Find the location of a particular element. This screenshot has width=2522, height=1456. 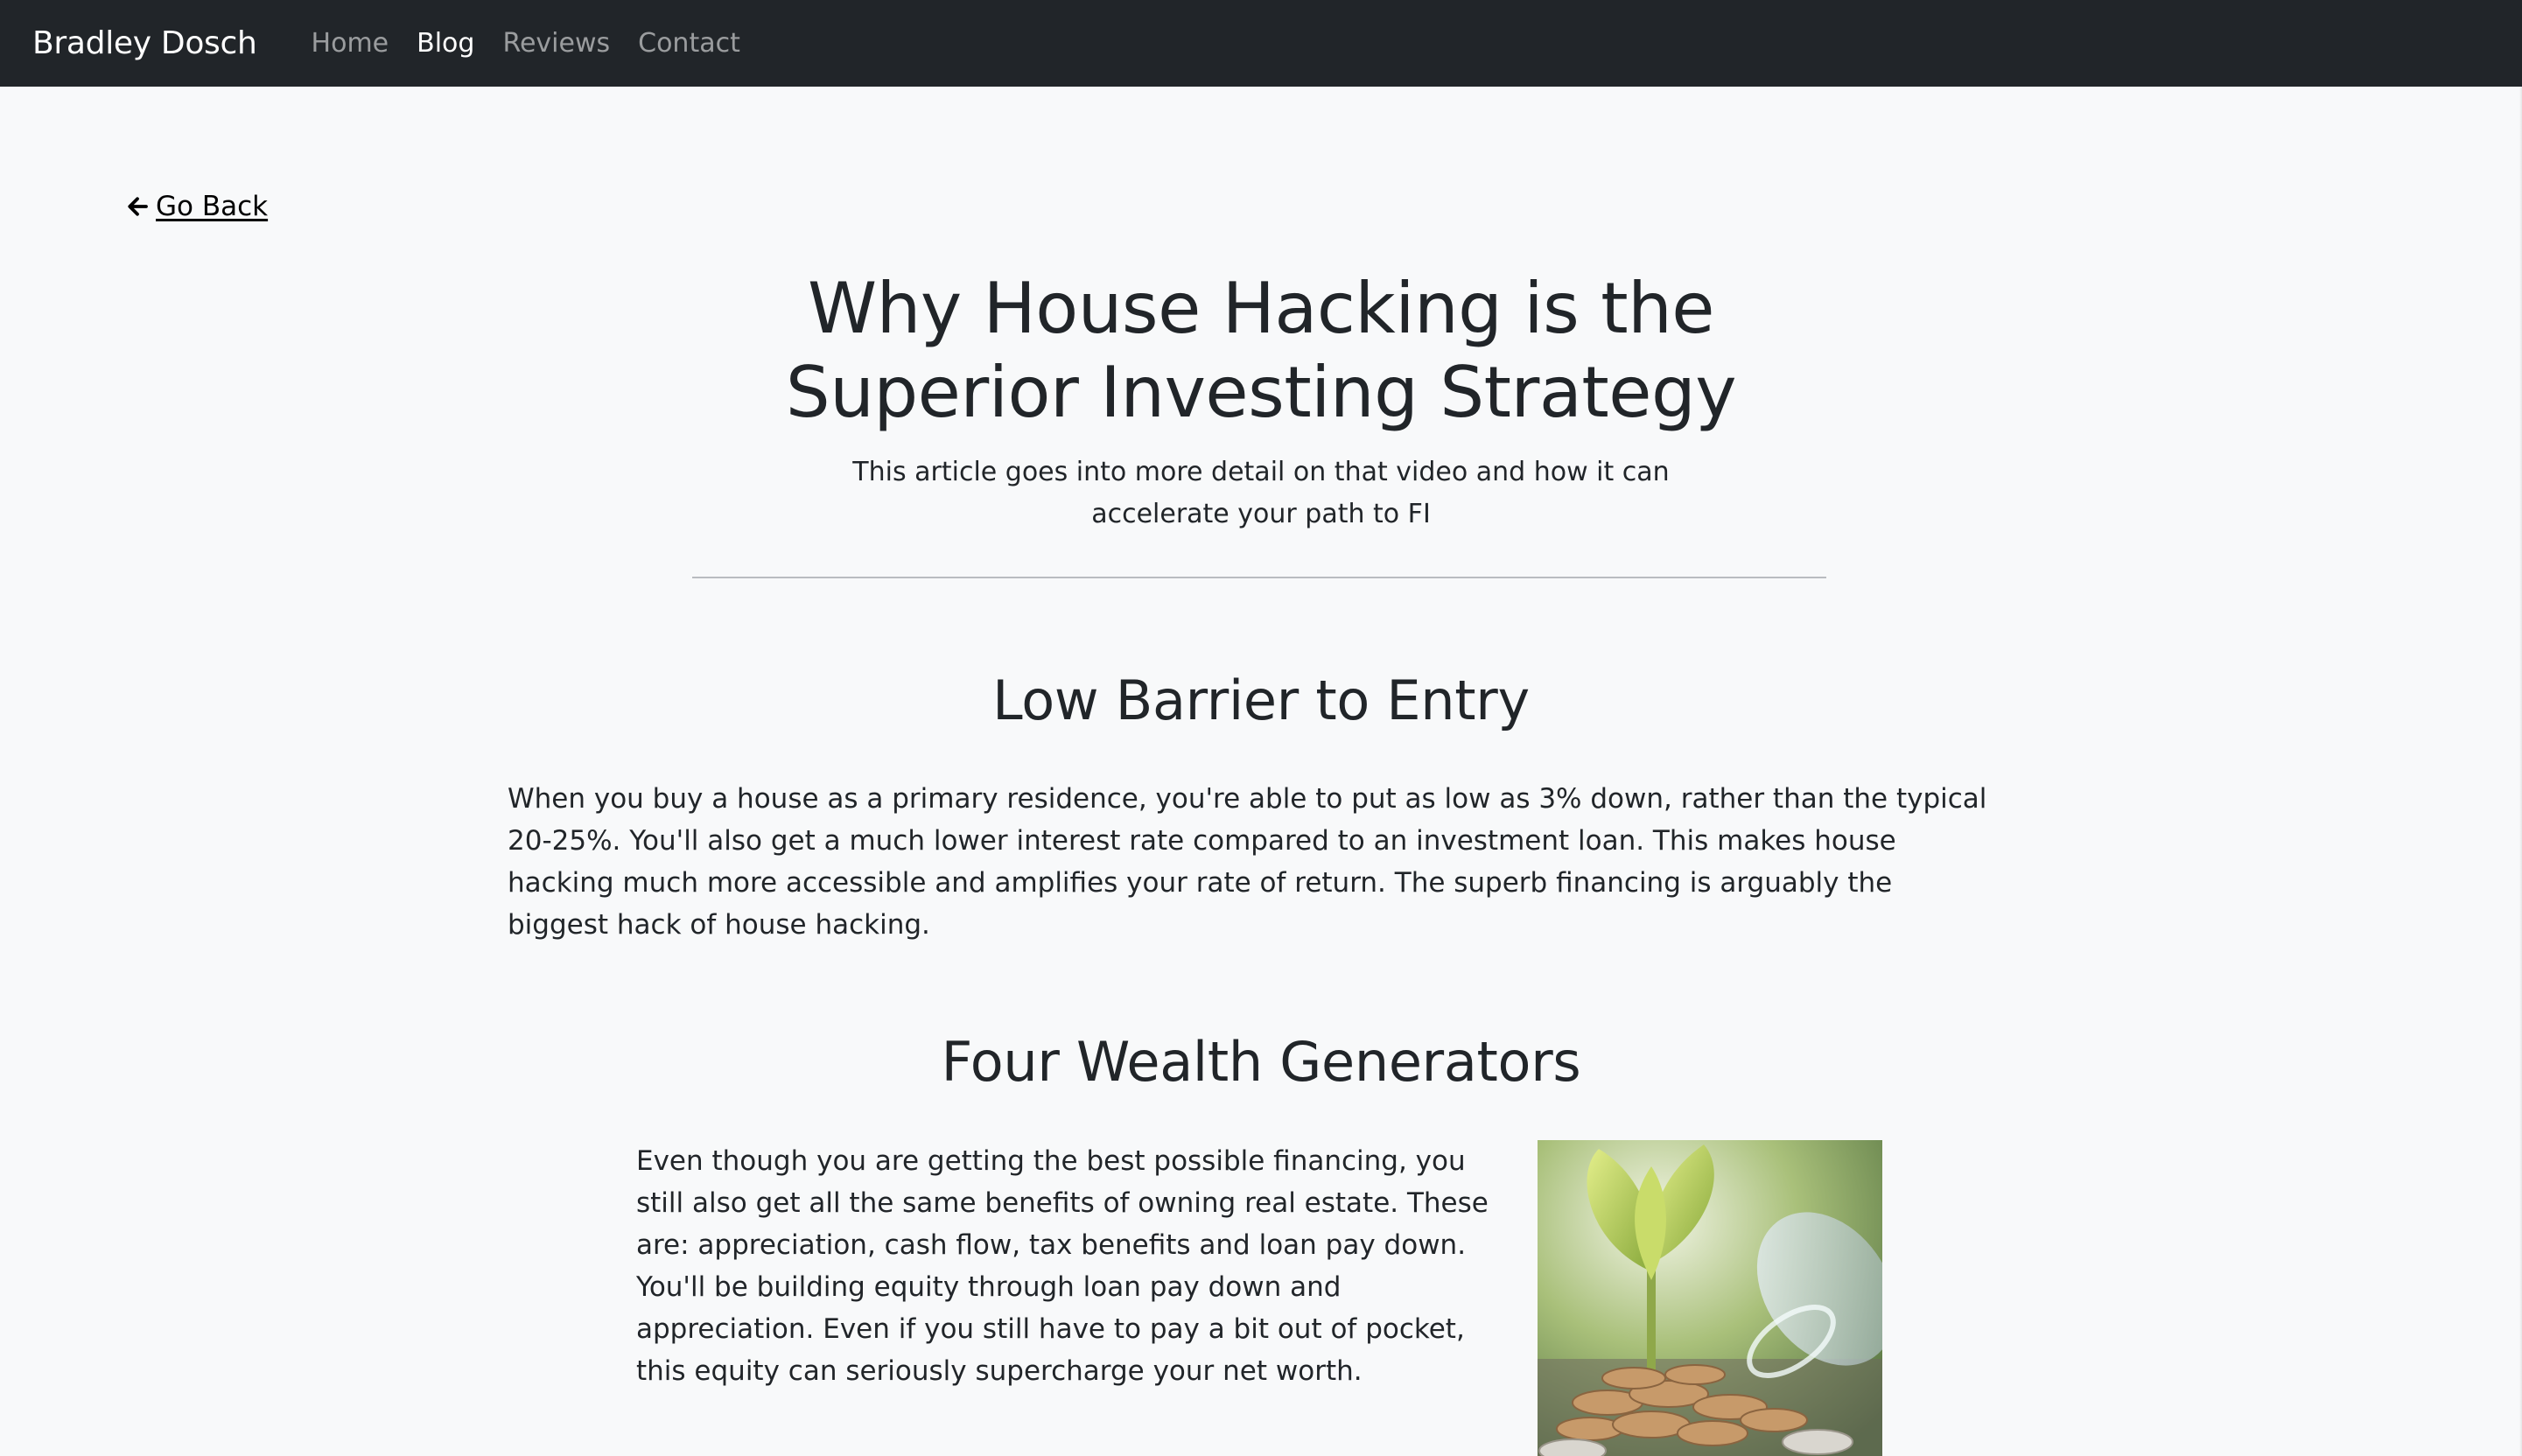

section-heading-low-barrier: Low Barrier to Entry is located at coordinates (1261, 700).